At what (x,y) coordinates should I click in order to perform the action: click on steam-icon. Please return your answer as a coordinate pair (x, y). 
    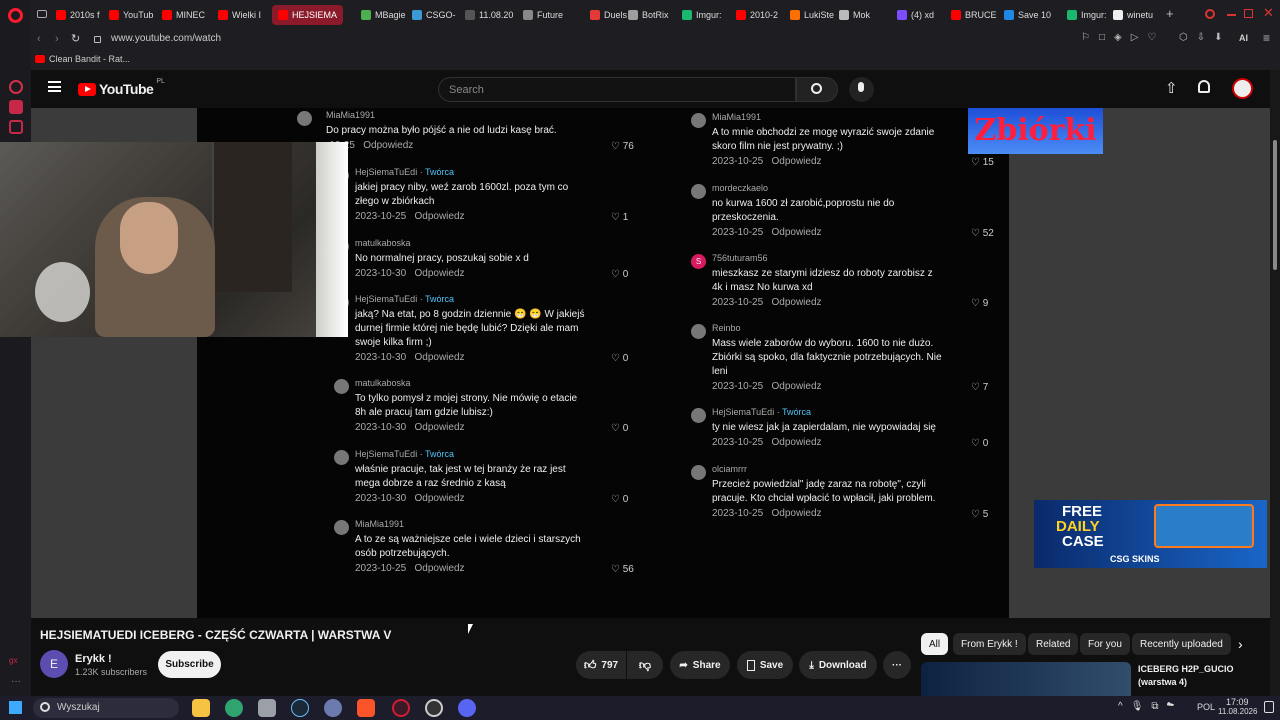
    Looking at the image, I should click on (300, 708).